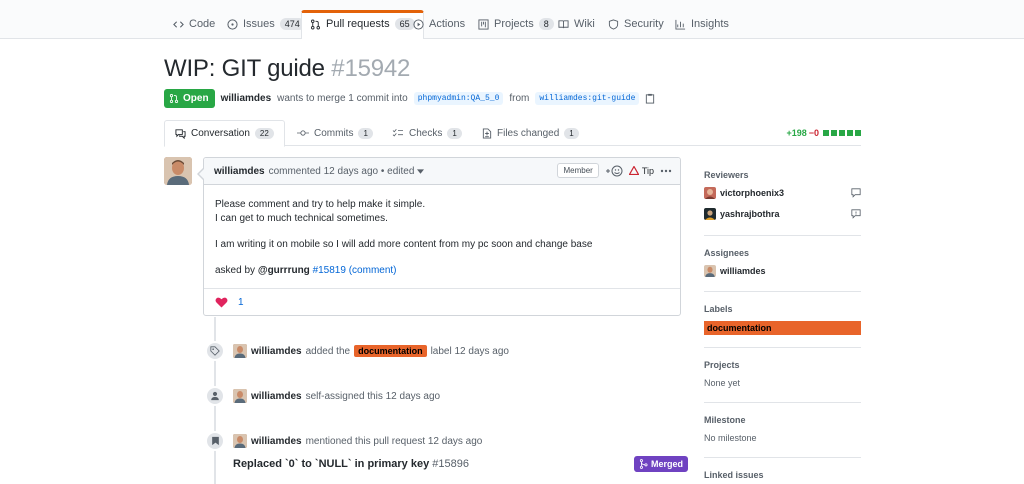  I want to click on tab-wiki-label: Wiki, so click(584, 24).